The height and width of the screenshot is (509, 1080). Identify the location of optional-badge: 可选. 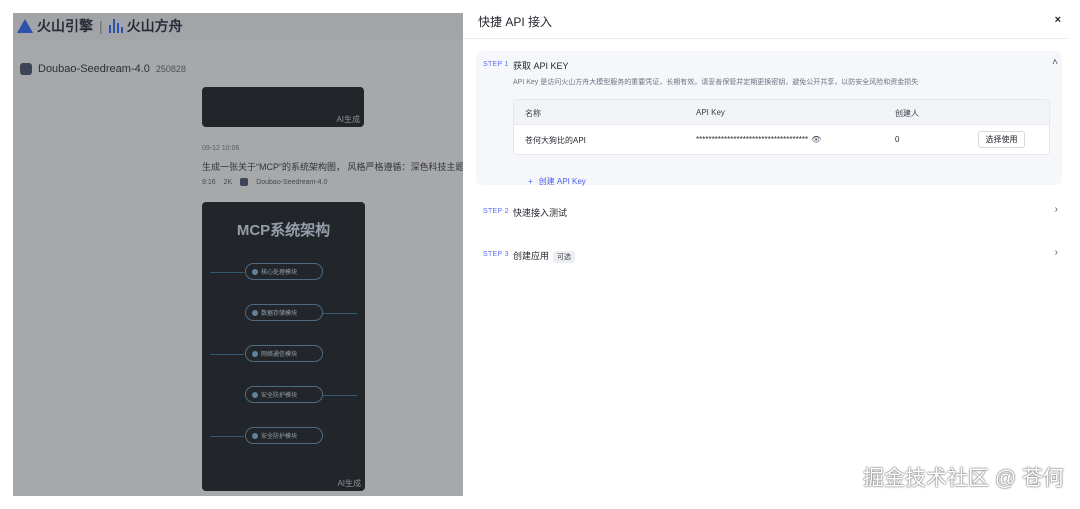
(564, 257).